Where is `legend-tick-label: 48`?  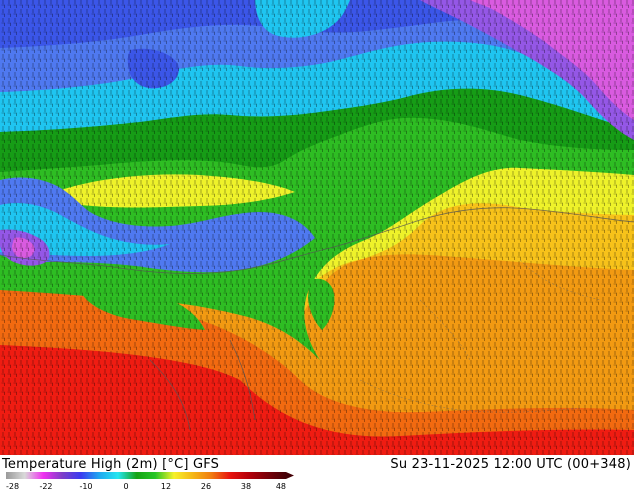 legend-tick-label: 48 is located at coordinates (281, 486).